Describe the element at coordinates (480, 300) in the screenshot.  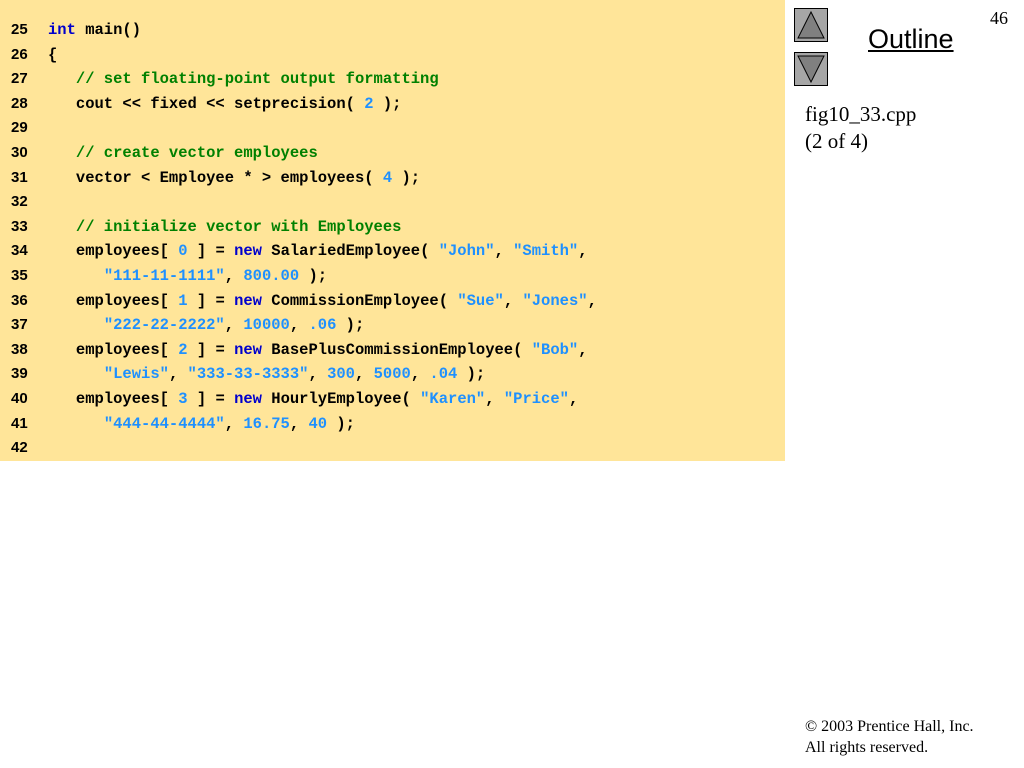
I see `code-token-str: "Sue"` at that location.